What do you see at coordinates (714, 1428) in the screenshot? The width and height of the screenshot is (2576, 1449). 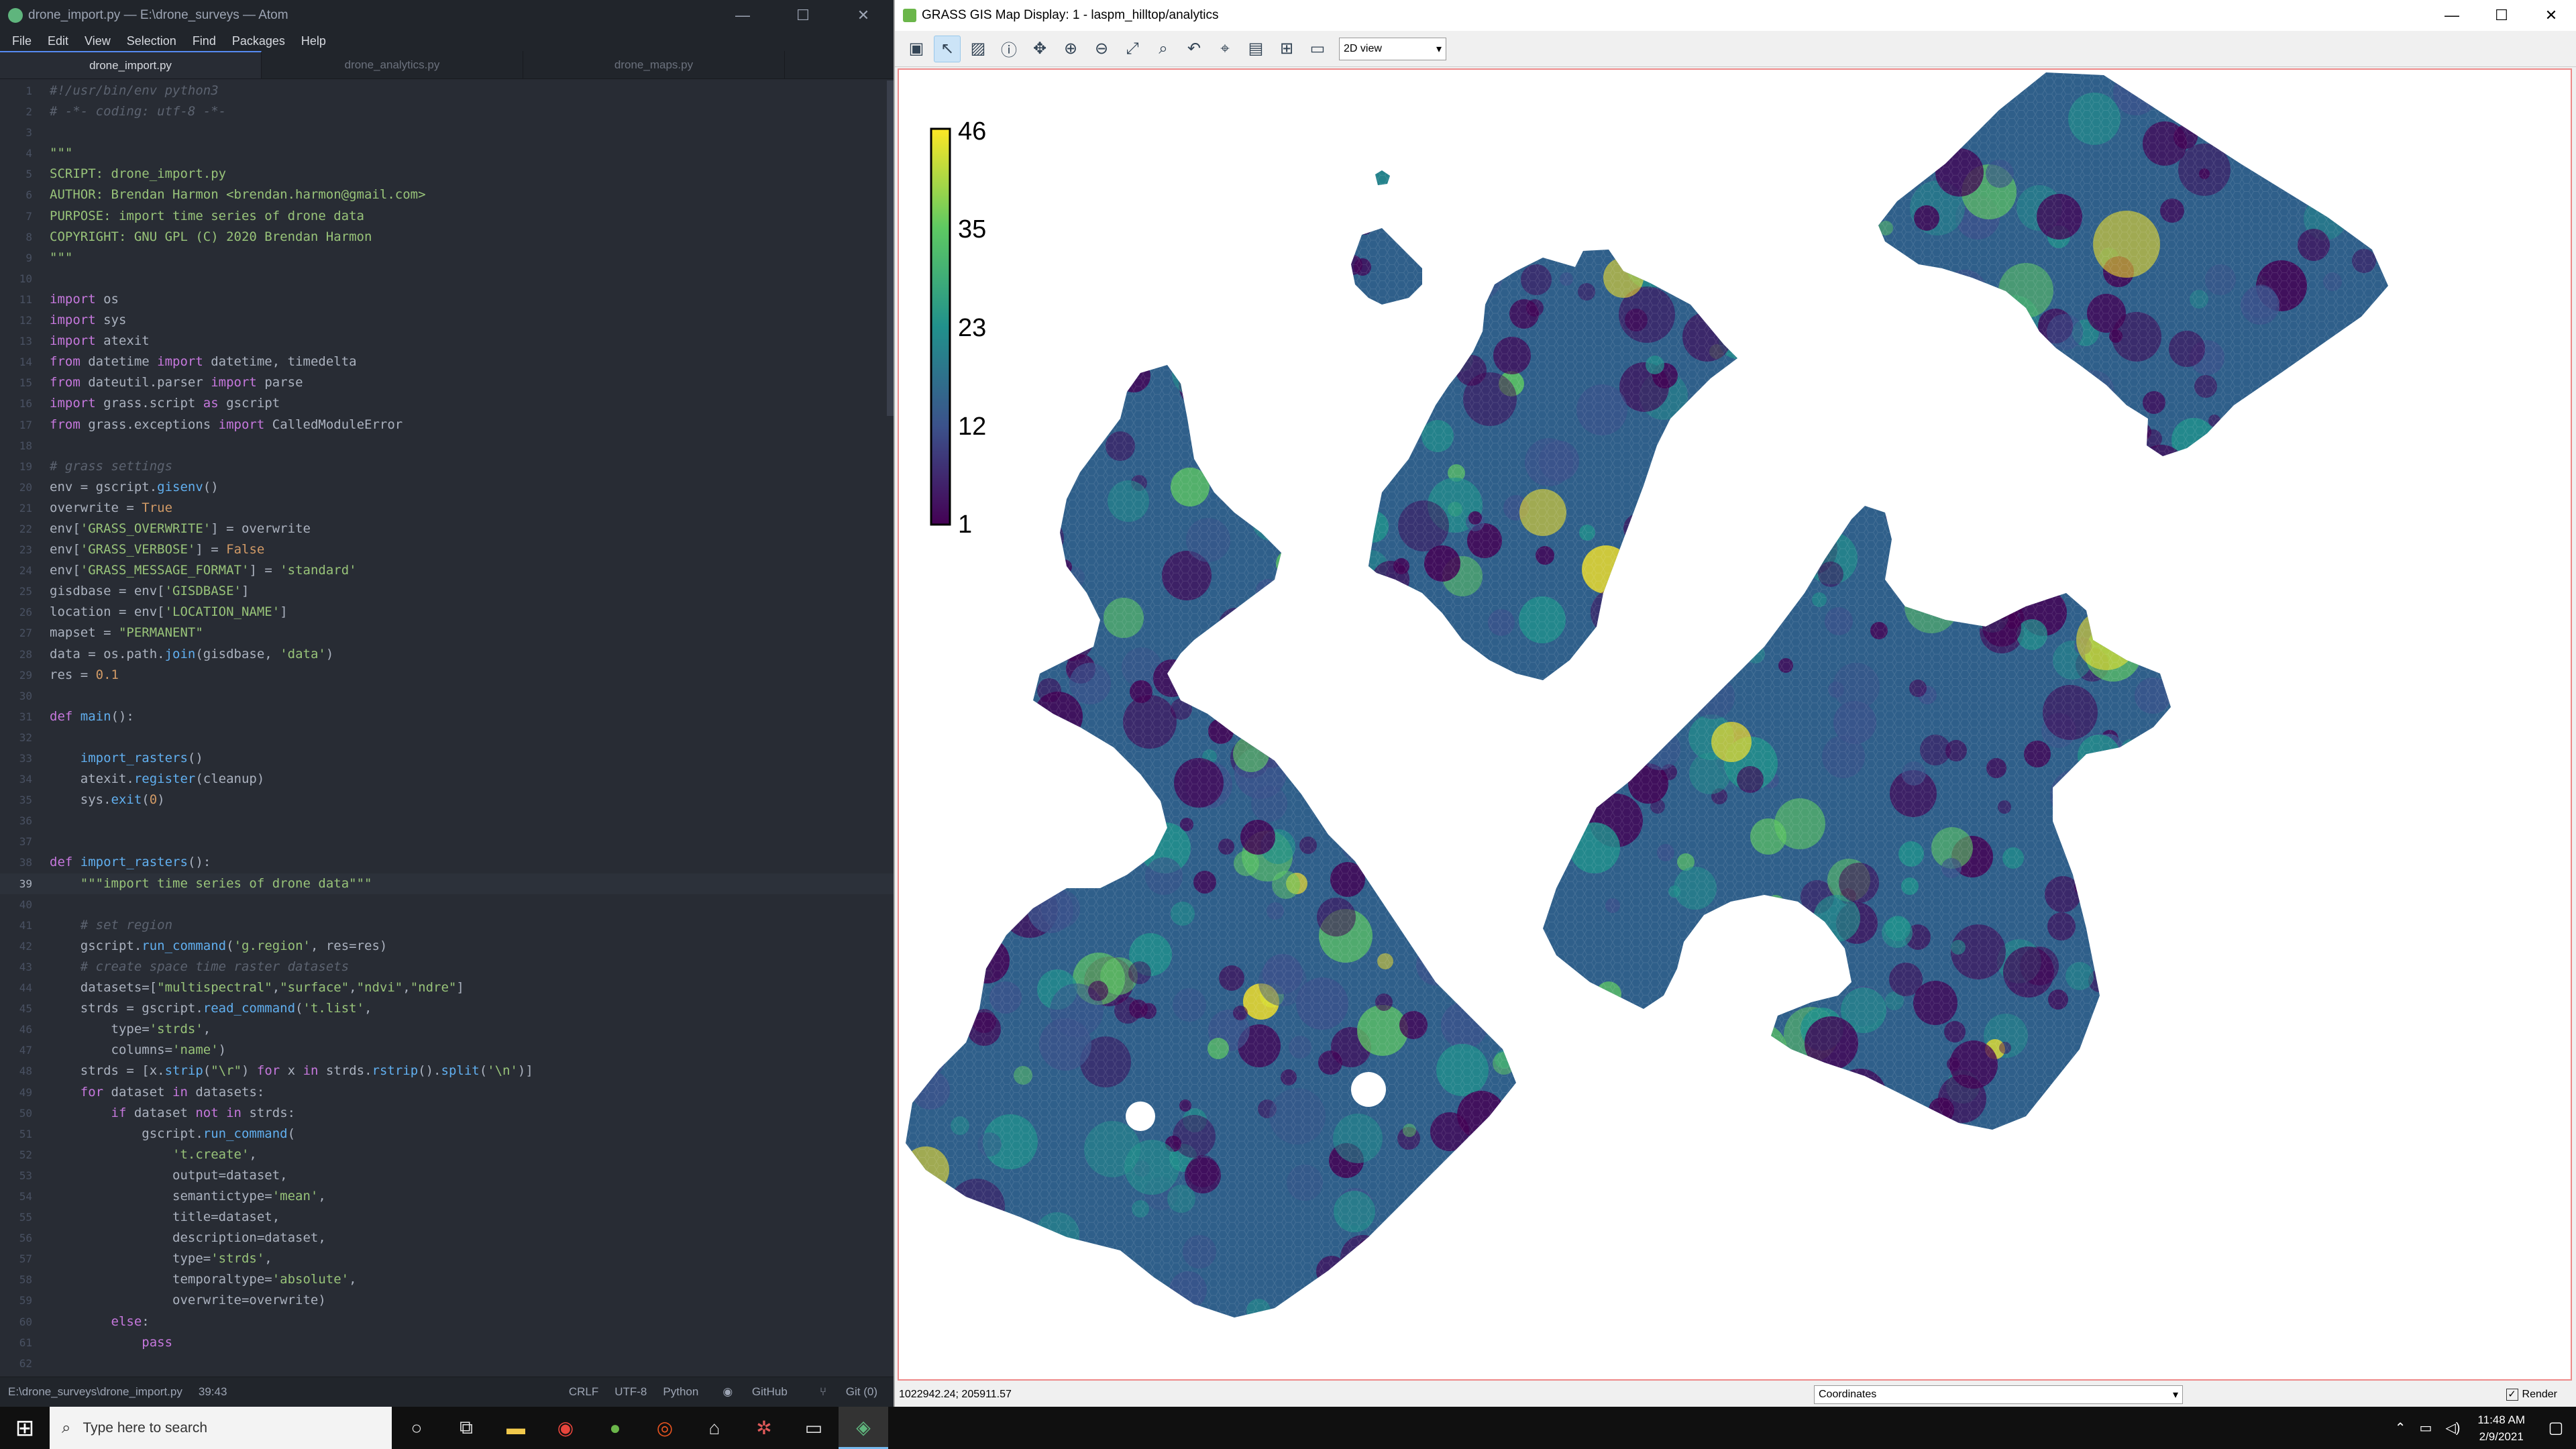 I see `android-icon: ⌂` at bounding box center [714, 1428].